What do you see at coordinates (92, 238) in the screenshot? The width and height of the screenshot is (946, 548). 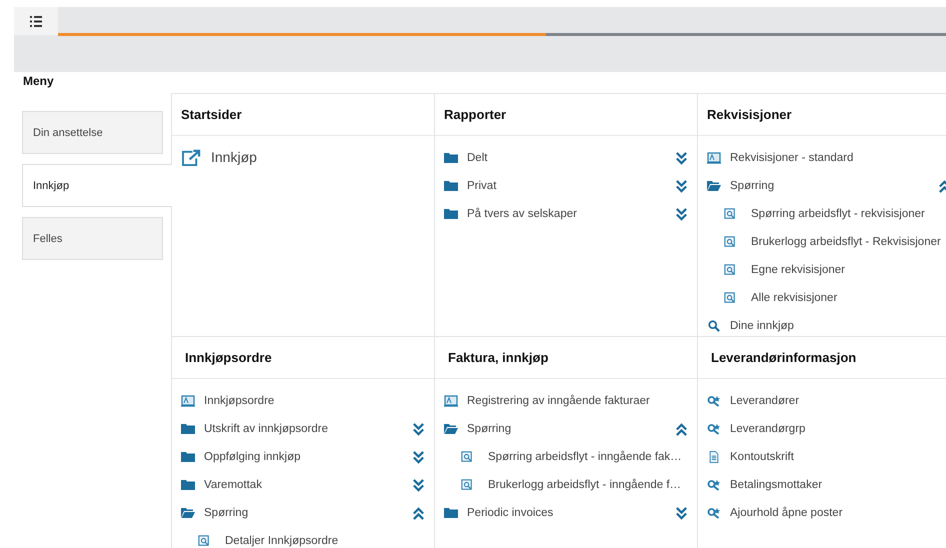 I see `menu-tab: Felles` at bounding box center [92, 238].